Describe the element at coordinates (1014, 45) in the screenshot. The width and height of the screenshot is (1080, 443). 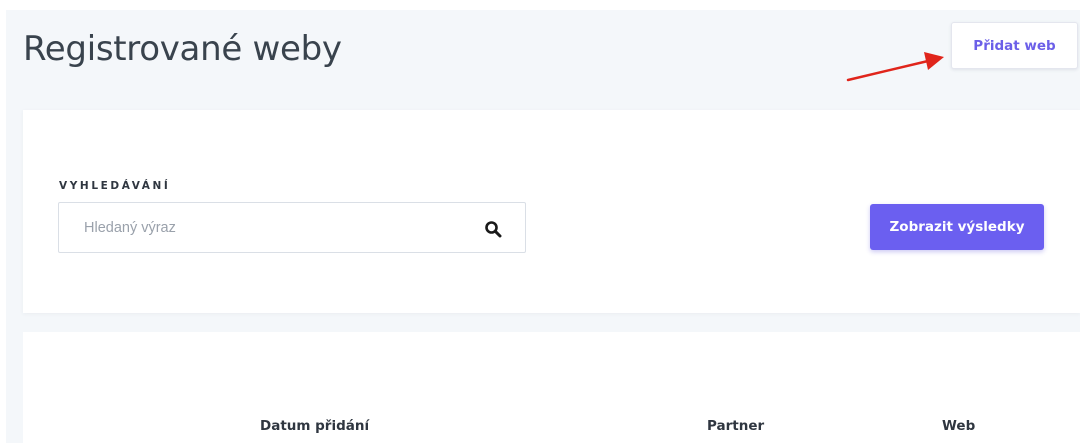
I see `add-web-button: Přidat web` at that location.